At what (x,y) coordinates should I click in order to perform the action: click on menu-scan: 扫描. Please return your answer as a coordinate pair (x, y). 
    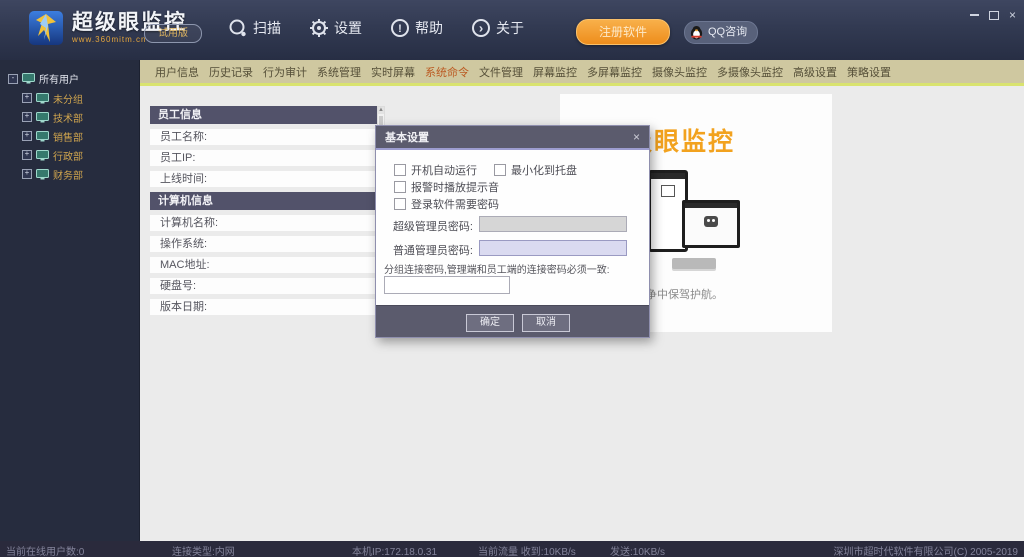
    Looking at the image, I should click on (254, 28).